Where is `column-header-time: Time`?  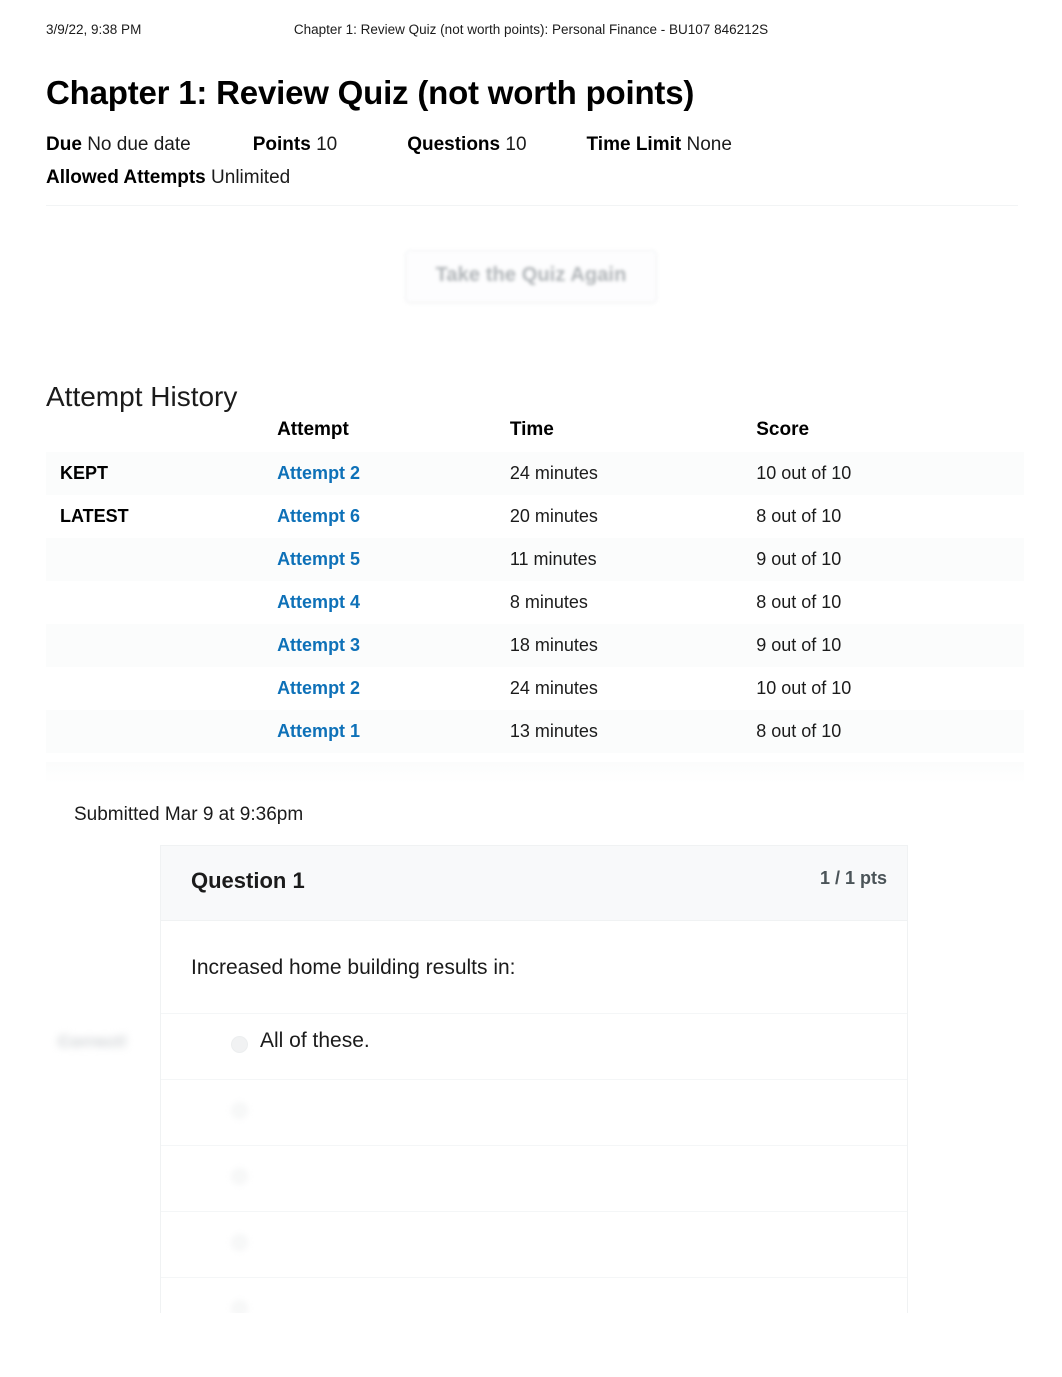 column-header-time: Time is located at coordinates (531, 429).